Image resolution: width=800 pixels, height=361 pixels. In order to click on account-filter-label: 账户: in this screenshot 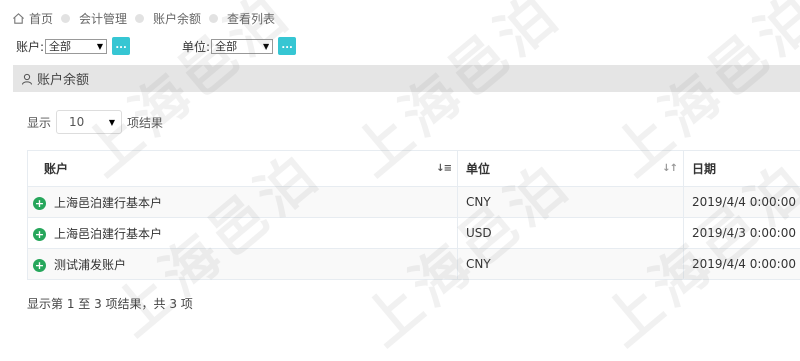, I will do `click(30, 46)`.